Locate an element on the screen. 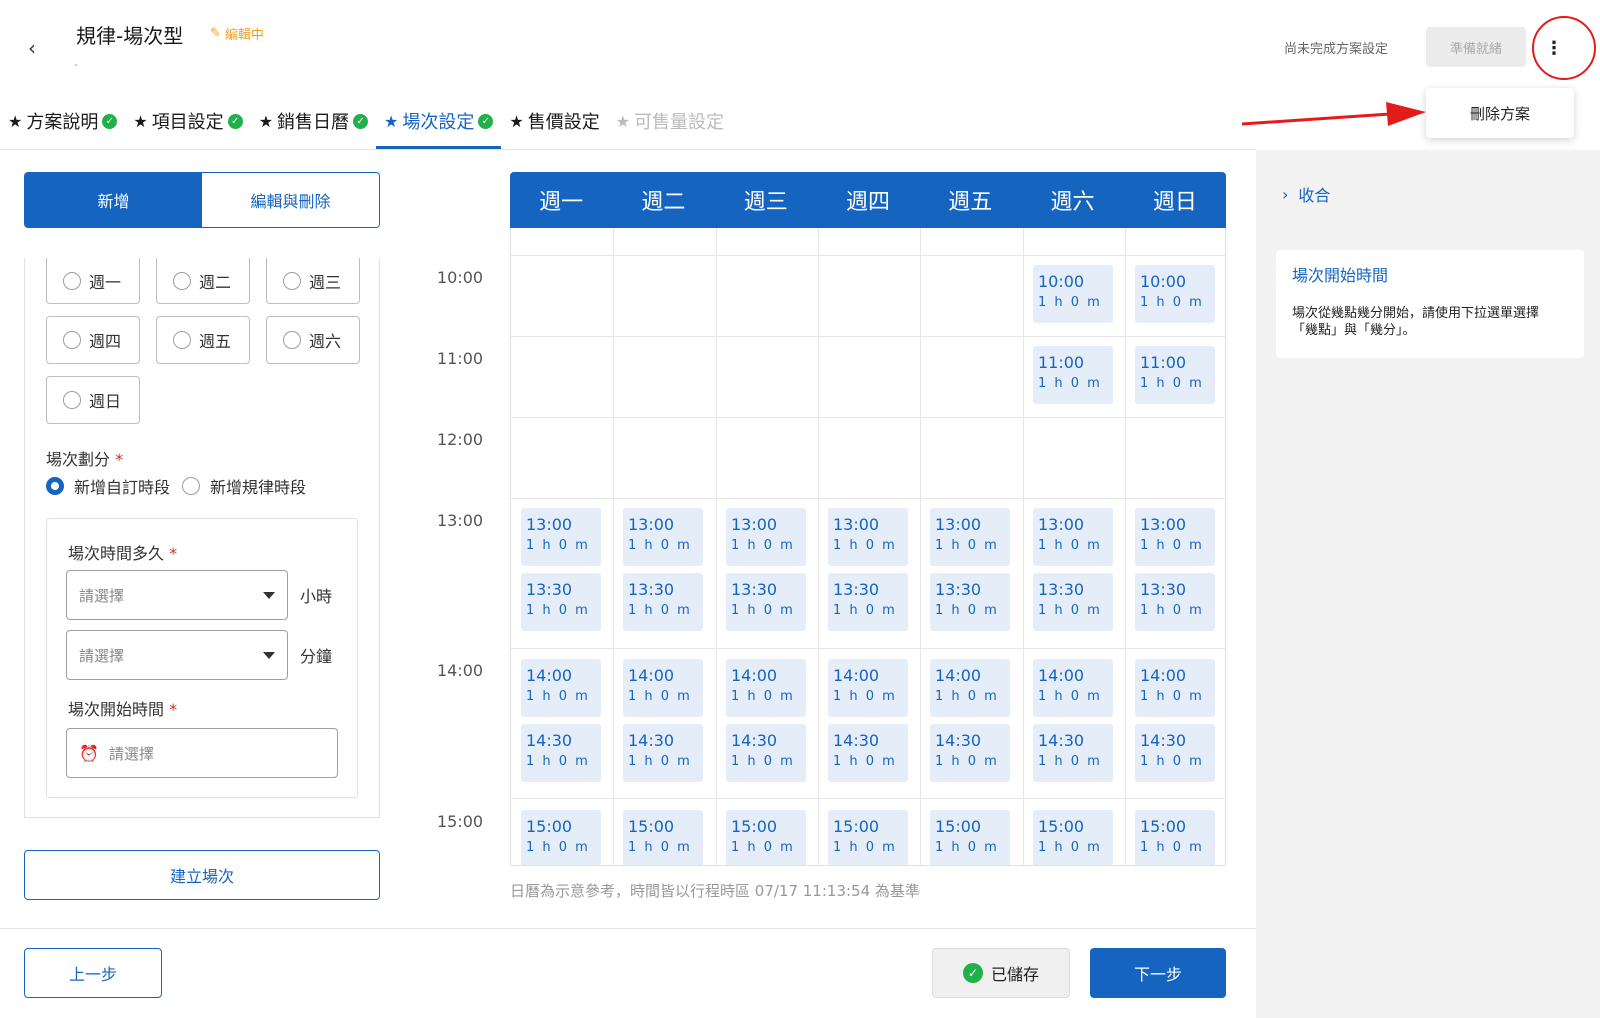 The width and height of the screenshot is (1600, 1018). build-session-button: 建立場次 is located at coordinates (202, 875).